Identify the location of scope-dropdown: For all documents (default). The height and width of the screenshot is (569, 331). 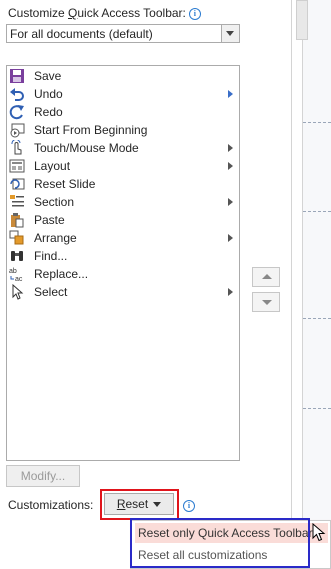
(123, 33).